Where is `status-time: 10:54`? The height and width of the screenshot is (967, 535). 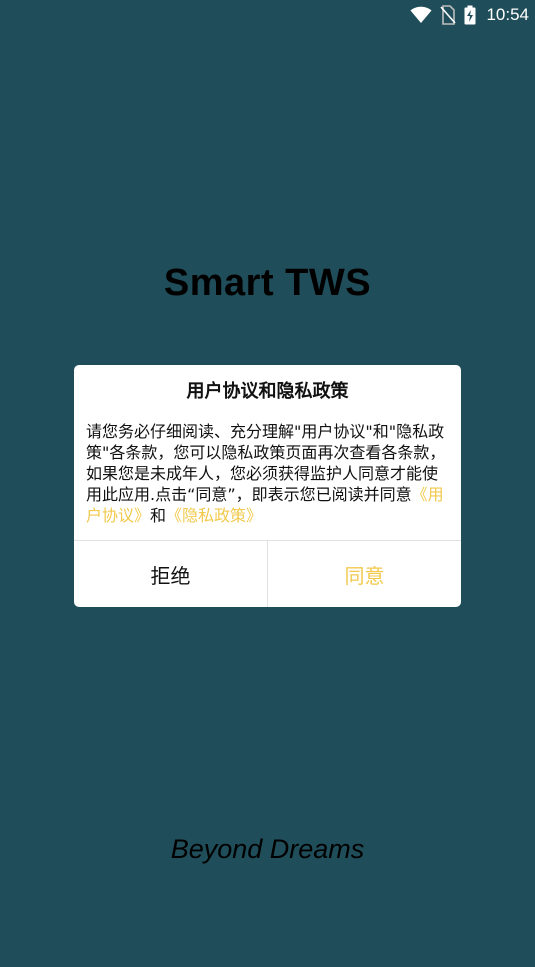
status-time: 10:54 is located at coordinates (507, 14).